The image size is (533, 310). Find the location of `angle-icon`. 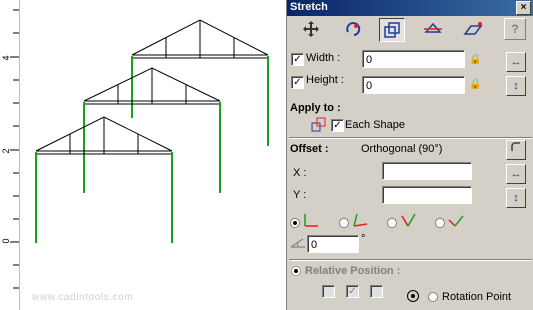

angle-icon is located at coordinates (298, 244).